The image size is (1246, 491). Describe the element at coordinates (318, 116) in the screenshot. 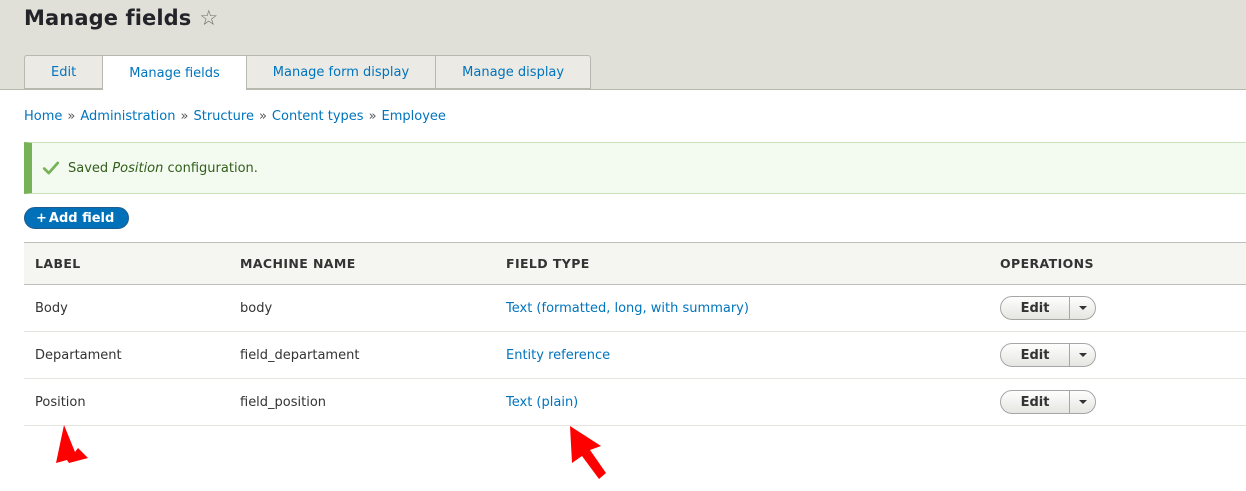

I see `breadcrumb-content-types: Content types` at that location.